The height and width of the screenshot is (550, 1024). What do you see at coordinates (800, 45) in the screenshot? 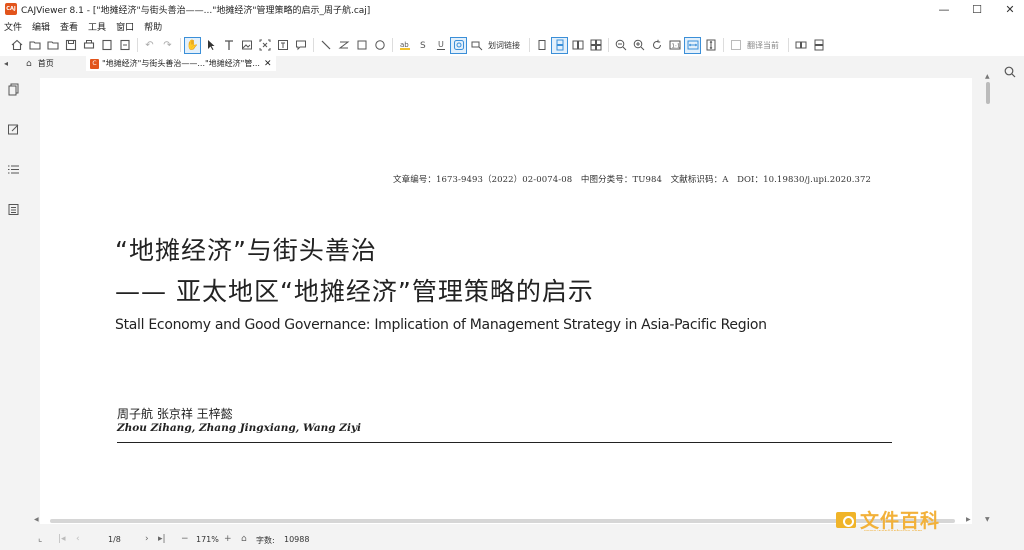
I see `compare-icon` at bounding box center [800, 45].